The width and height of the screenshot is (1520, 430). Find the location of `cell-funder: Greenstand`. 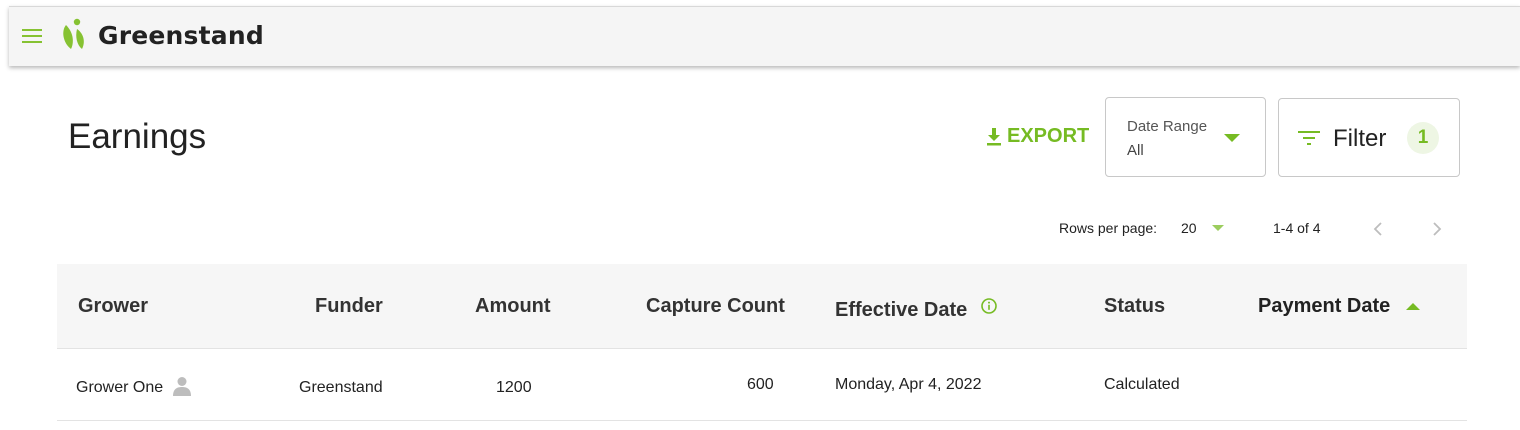

cell-funder: Greenstand is located at coordinates (341, 387).